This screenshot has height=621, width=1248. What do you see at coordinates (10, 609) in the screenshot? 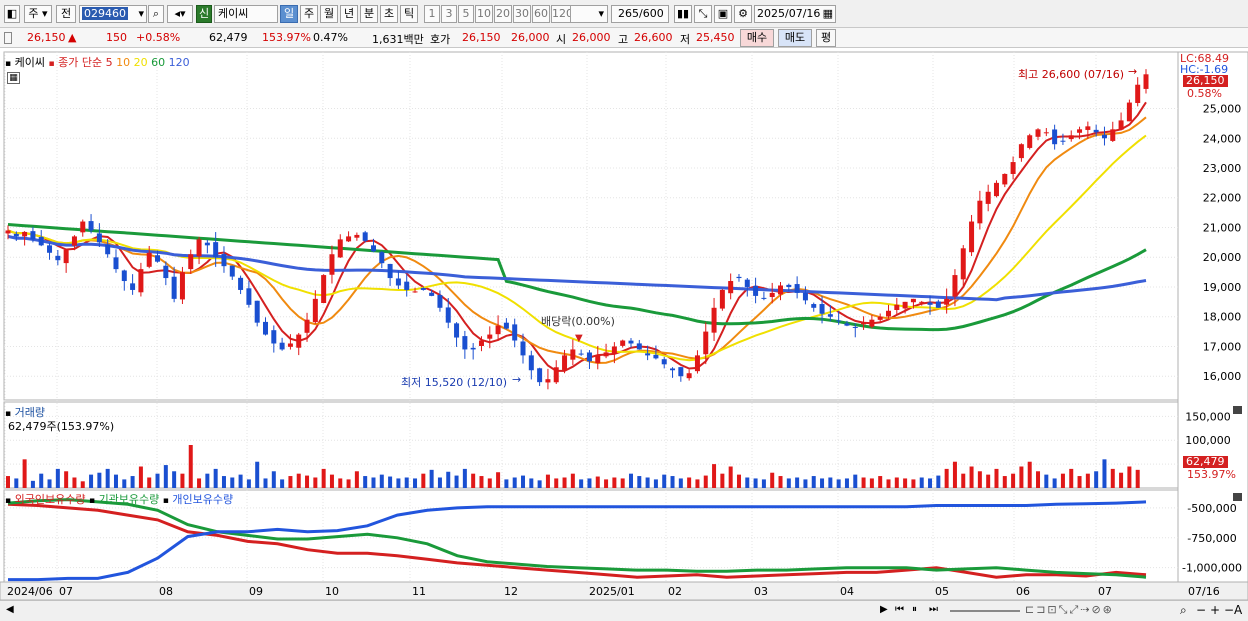
I see `scroll-left-icon: ◀` at bounding box center [10, 609].